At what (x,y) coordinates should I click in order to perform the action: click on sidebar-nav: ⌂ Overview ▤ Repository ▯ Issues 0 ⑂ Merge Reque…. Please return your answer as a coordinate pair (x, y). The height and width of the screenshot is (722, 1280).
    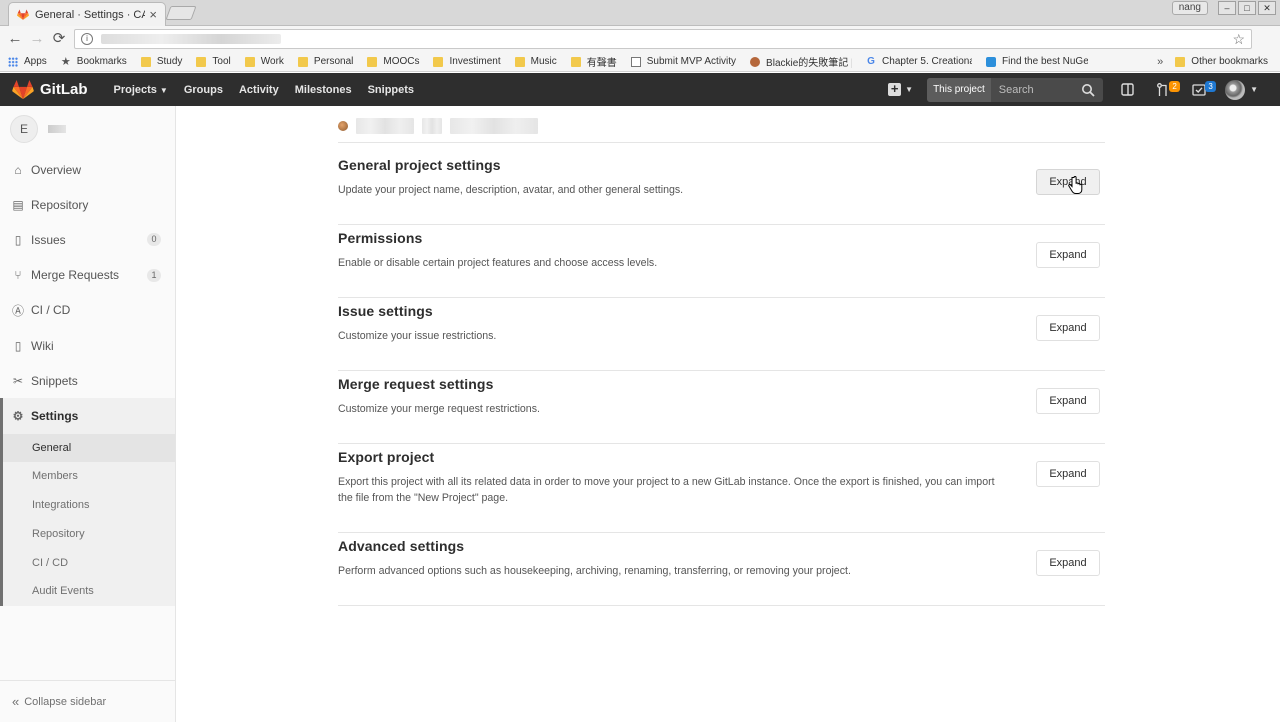
    Looking at the image, I should click on (87, 293).